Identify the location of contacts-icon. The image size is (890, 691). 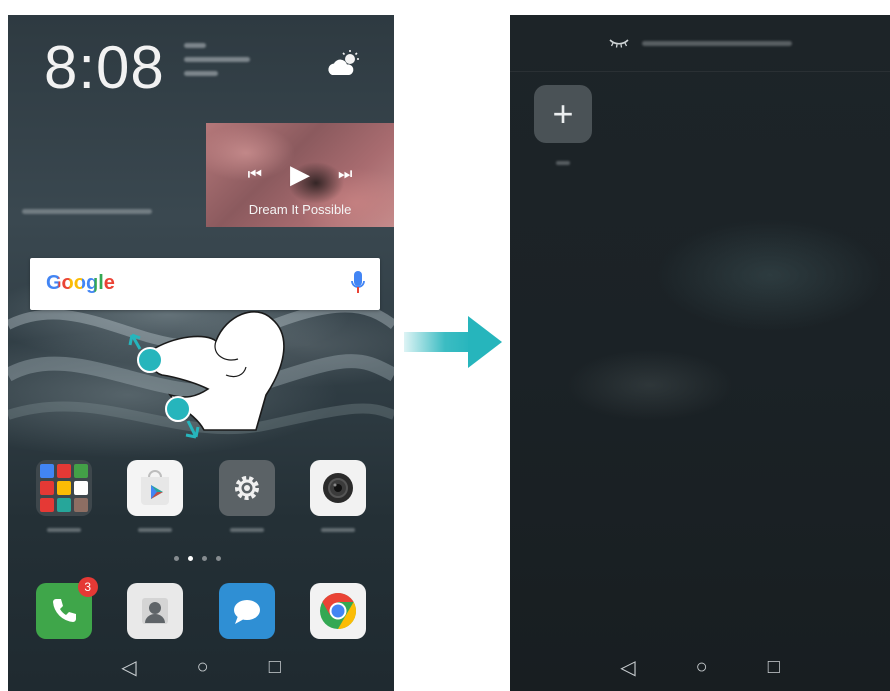
(155, 611).